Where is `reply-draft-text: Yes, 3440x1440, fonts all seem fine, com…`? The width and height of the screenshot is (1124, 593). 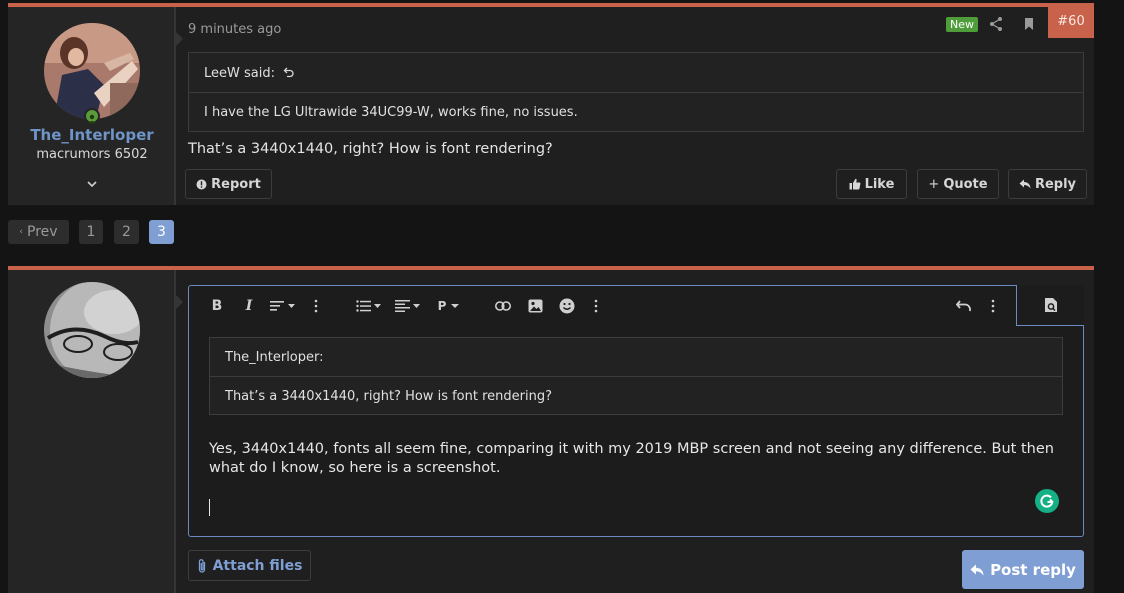 reply-draft-text: Yes, 3440x1440, fonts all seem fine, com… is located at coordinates (634, 459).